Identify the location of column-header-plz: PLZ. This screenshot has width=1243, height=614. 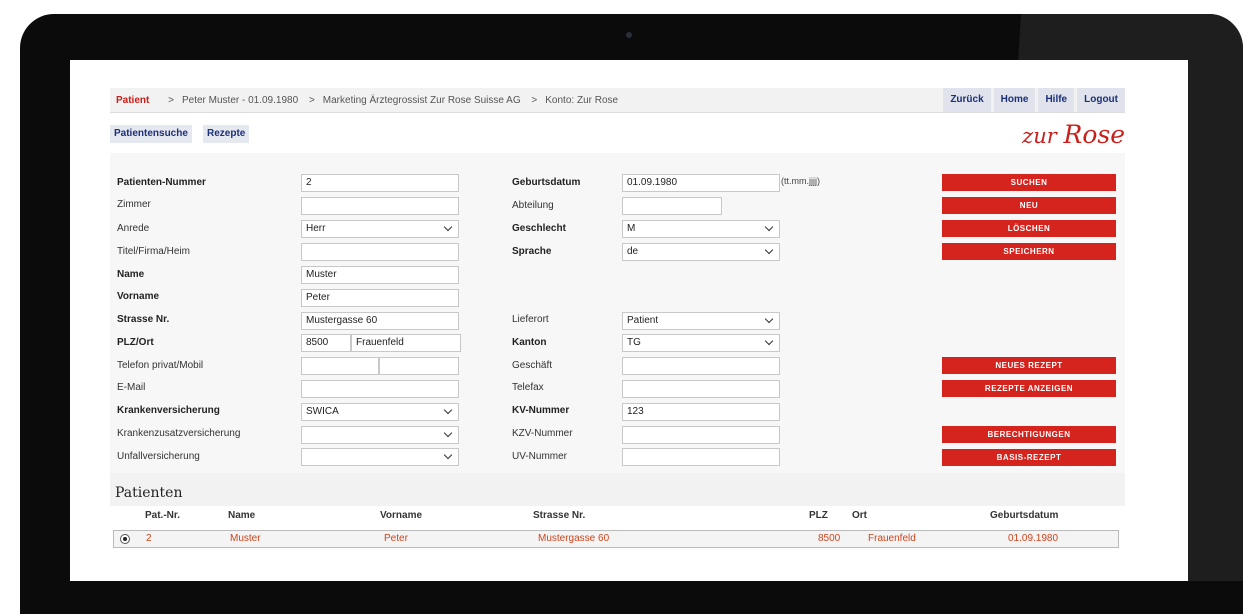
(818, 515).